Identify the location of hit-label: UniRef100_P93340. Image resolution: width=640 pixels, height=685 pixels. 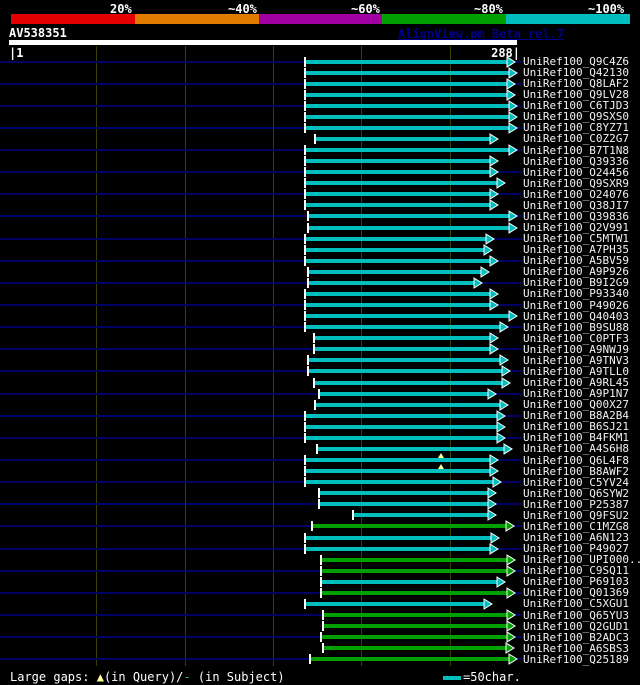
(576, 293).